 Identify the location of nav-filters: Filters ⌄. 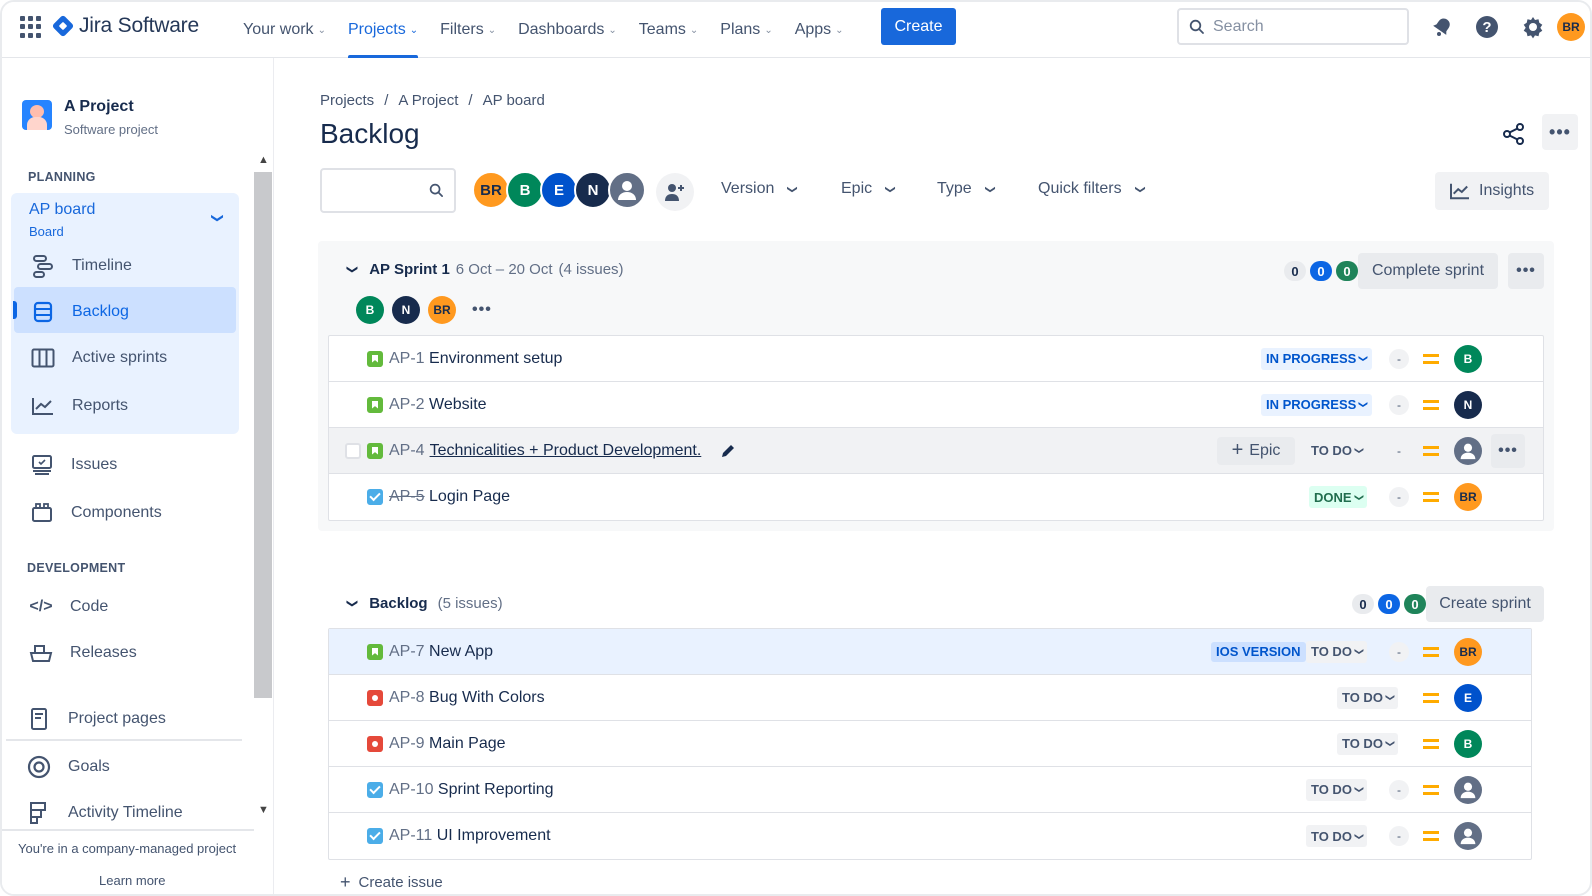
(468, 30).